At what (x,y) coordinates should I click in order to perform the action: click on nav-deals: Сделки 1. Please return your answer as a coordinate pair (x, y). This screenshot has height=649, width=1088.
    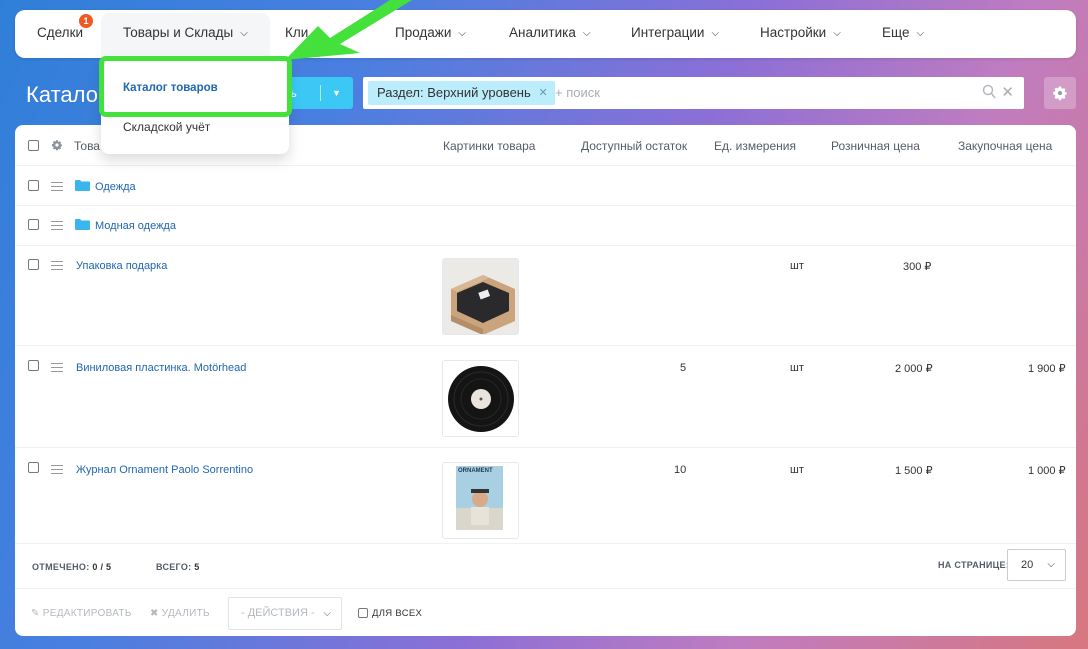
    Looking at the image, I should click on (65, 34).